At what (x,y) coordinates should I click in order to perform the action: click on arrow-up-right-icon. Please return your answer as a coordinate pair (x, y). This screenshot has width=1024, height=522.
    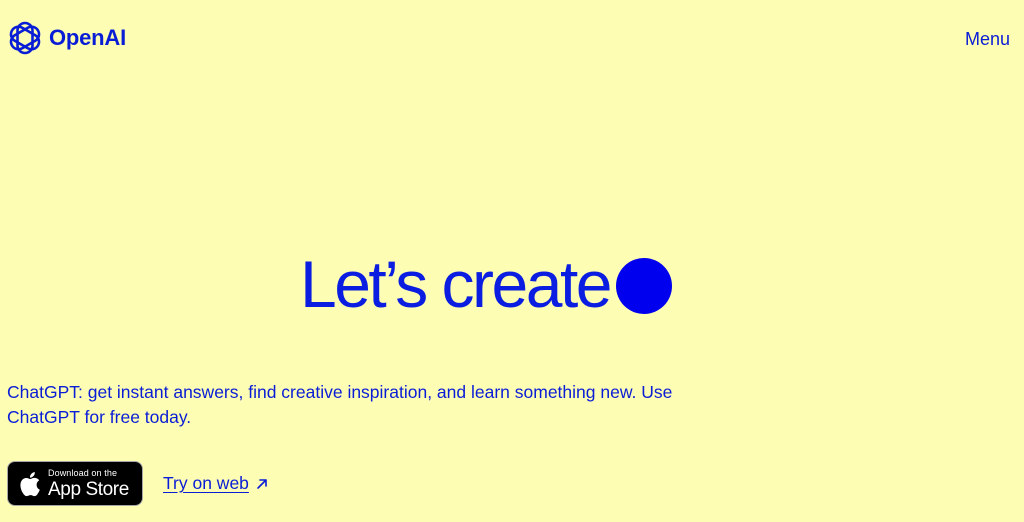
    Looking at the image, I should click on (262, 483).